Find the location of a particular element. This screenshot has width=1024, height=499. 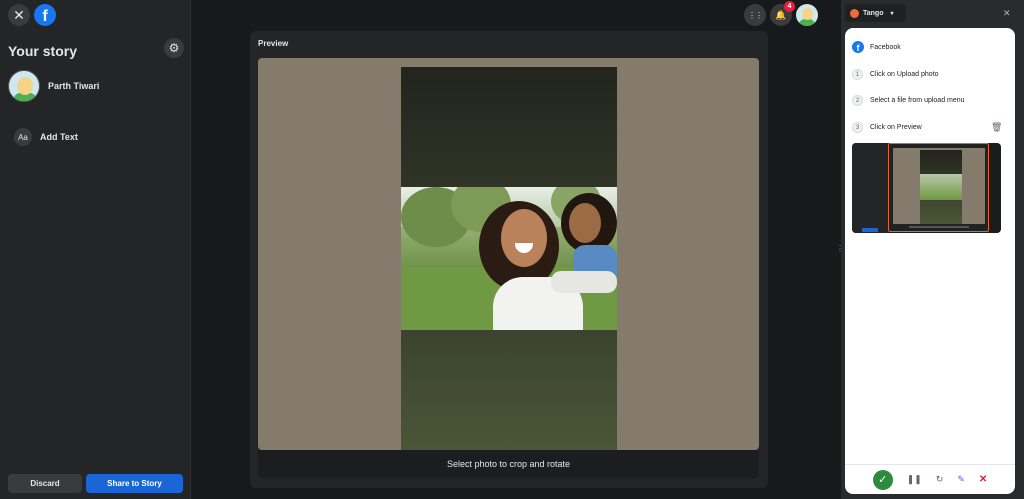

top-nav-icons: ⋮⋮ 🔔 4 is located at coordinates (781, 13).